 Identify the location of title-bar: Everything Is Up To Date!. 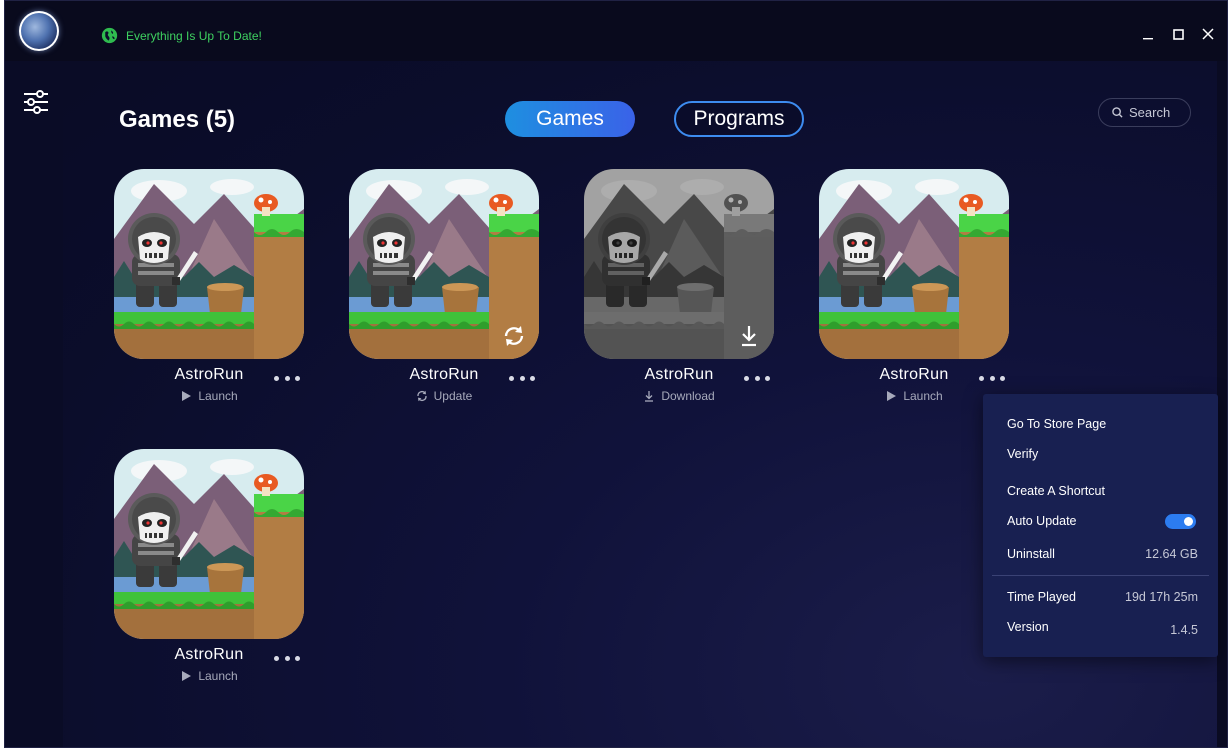
(616, 31).